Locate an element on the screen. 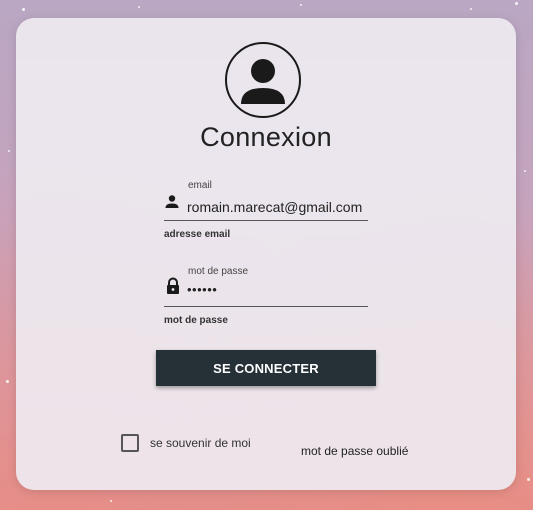 Image resolution: width=533 pixels, height=510 pixels. forgot-password-link: mot de passe oublié is located at coordinates (354, 451).